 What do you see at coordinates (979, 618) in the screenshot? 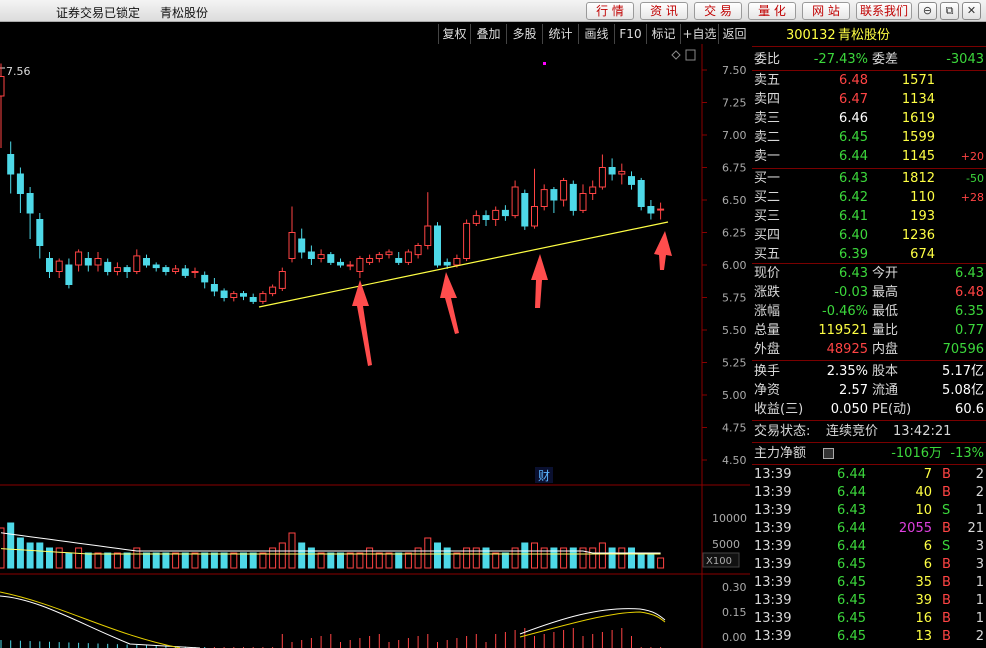
I see `tick-count: 1` at bounding box center [979, 618].